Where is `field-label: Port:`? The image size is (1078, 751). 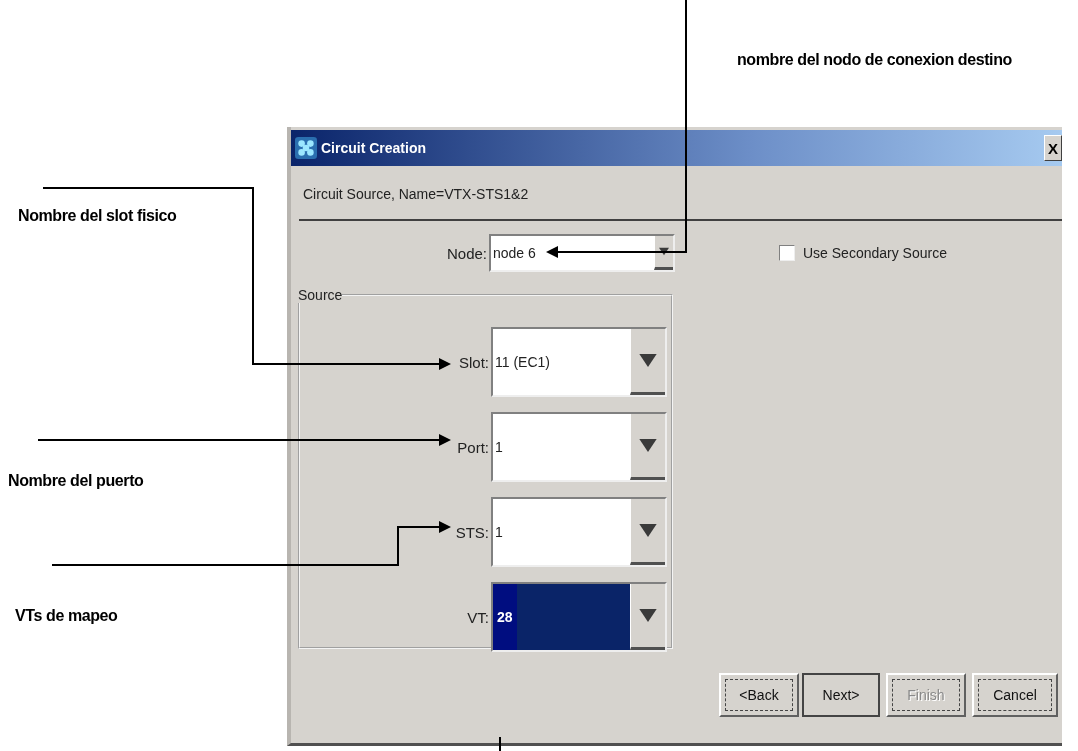 field-label: Port: is located at coordinates (473, 447).